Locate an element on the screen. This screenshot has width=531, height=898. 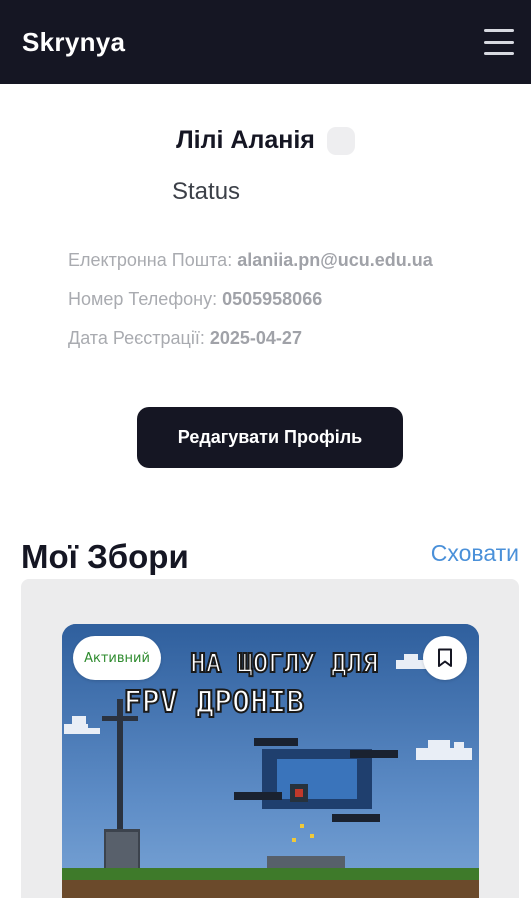
phone-info: Номер Телефону: 0505958066 is located at coordinates (195, 299).